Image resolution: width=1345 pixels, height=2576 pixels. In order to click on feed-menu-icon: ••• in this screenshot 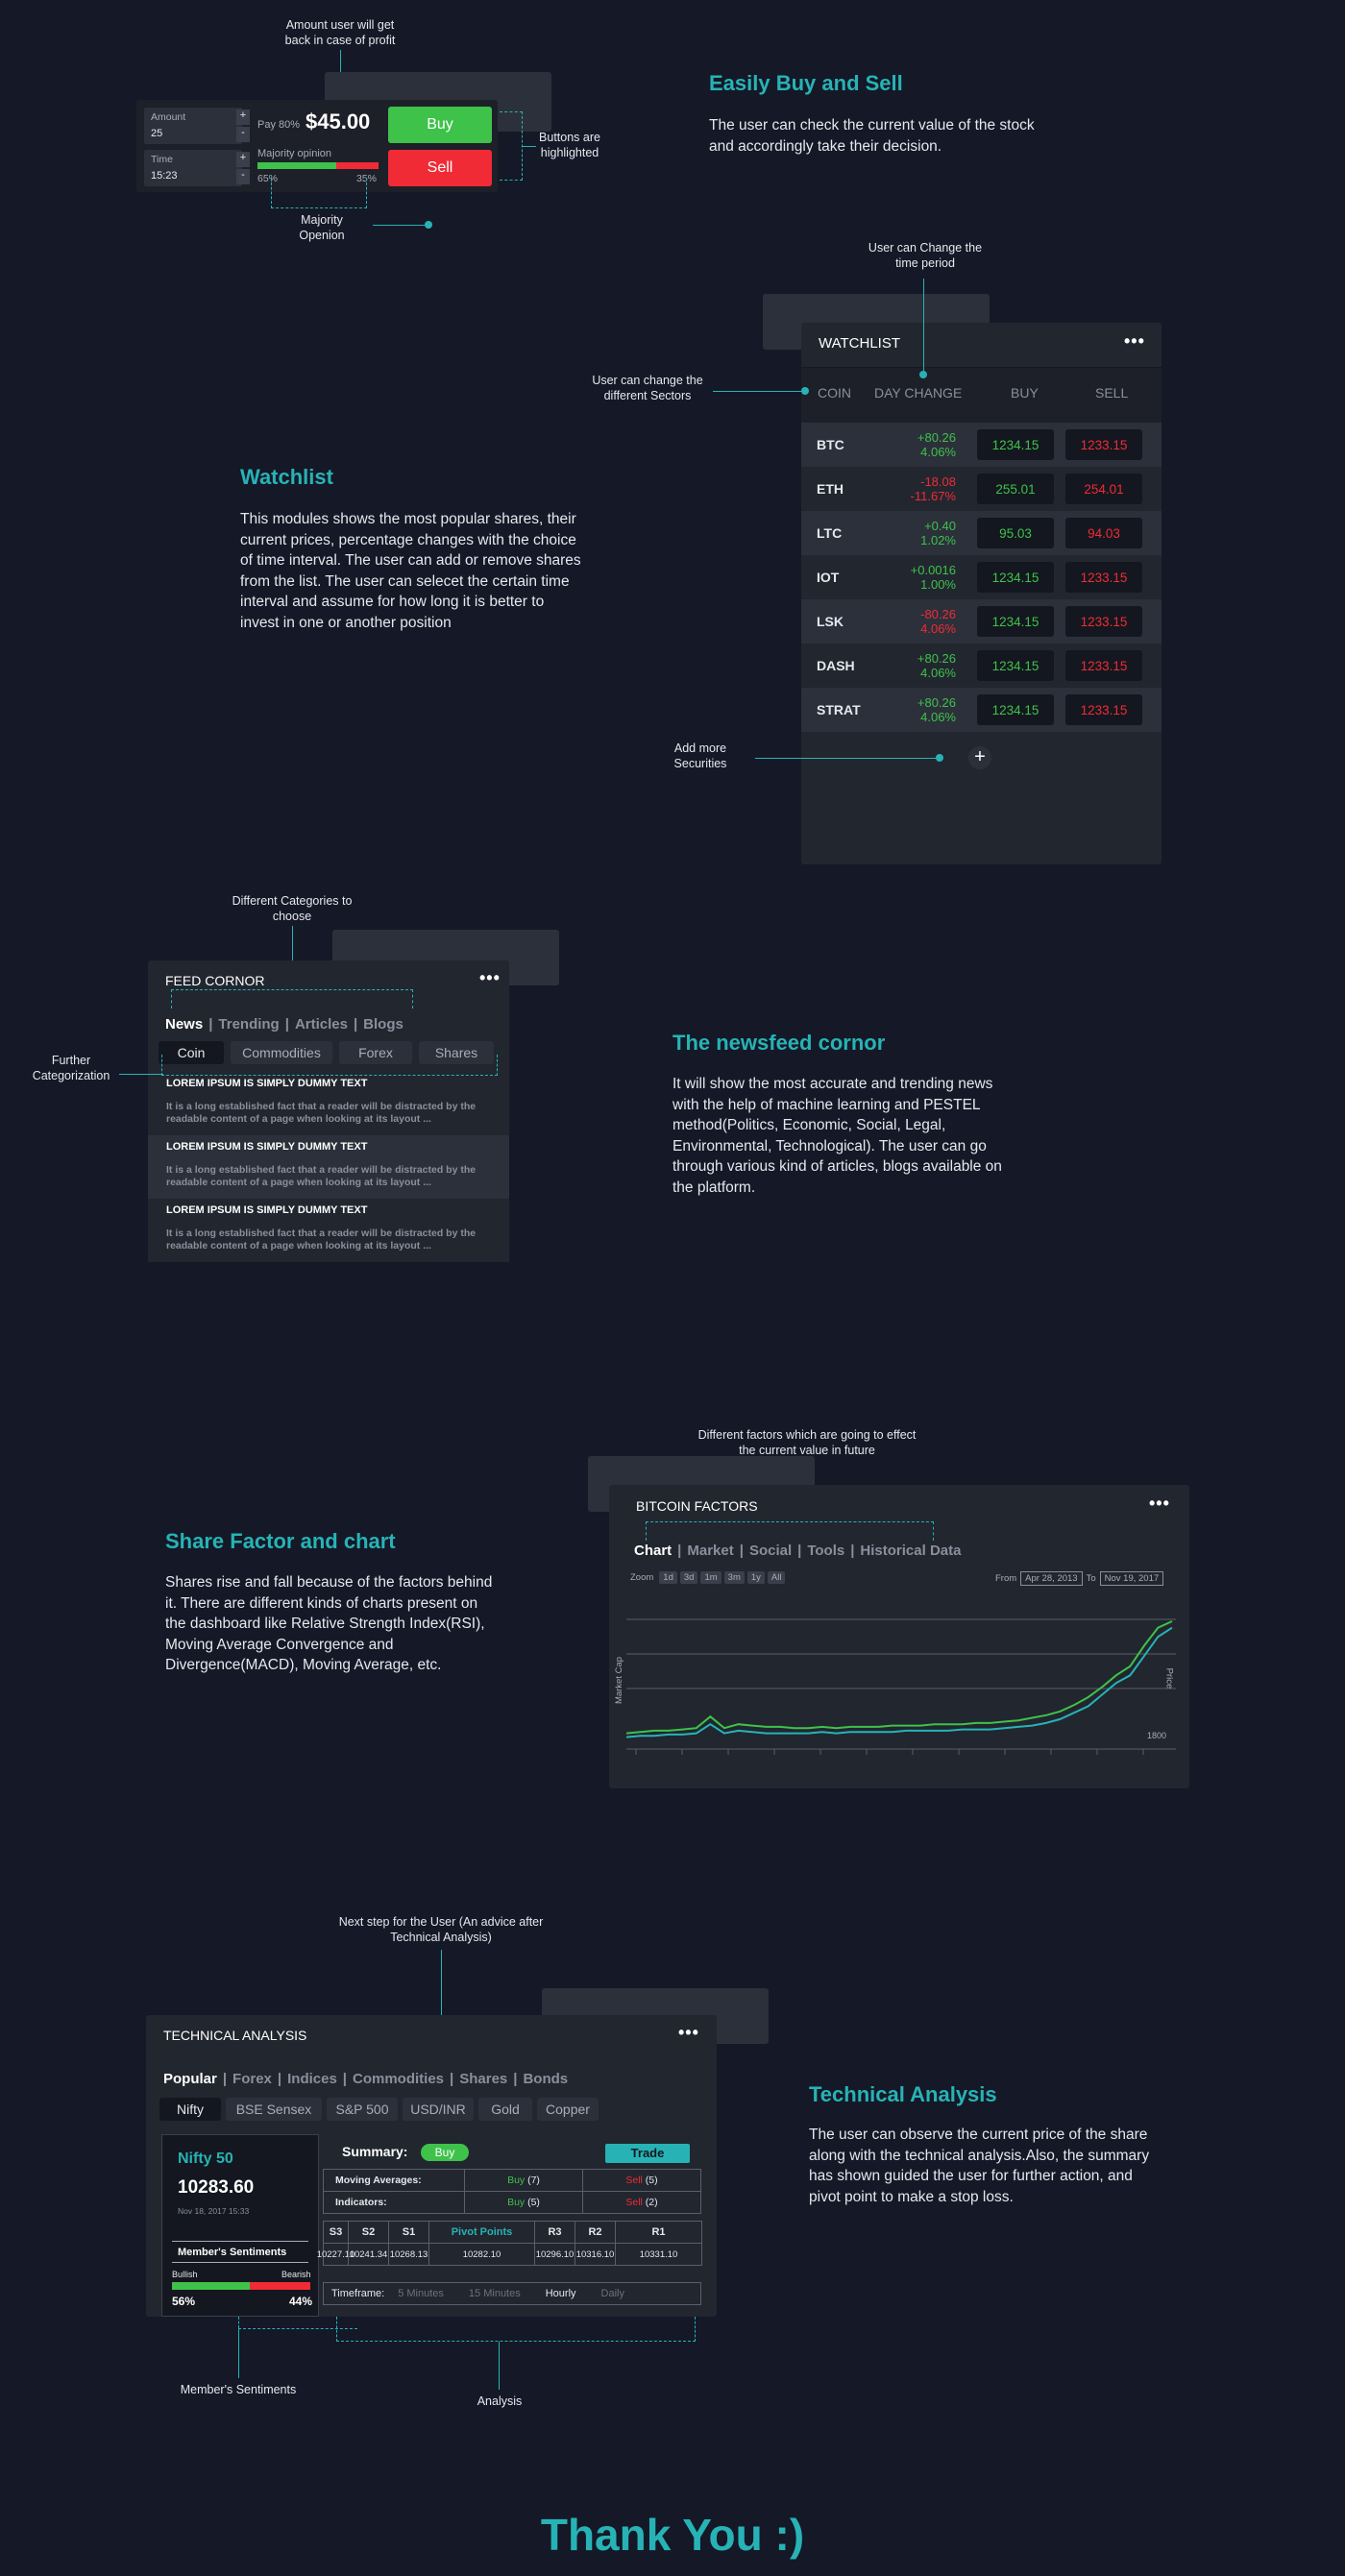, I will do `click(490, 978)`.